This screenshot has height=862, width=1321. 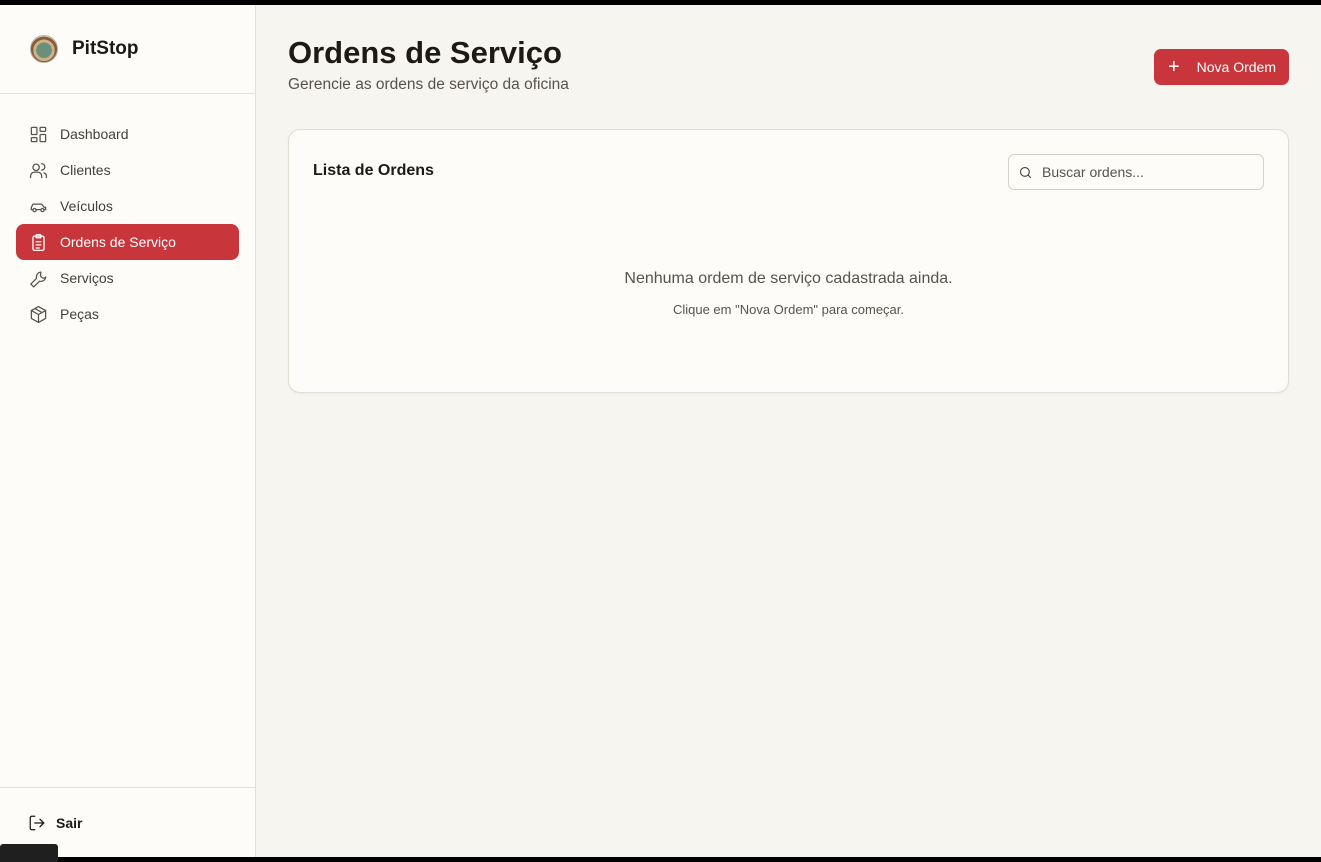 What do you see at coordinates (37, 822) in the screenshot?
I see `logout-icon` at bounding box center [37, 822].